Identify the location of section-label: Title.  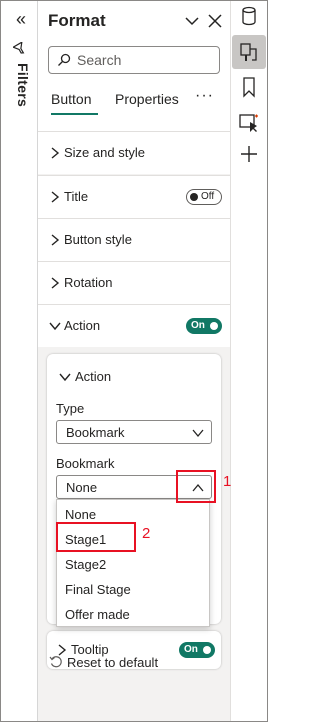
(76, 196).